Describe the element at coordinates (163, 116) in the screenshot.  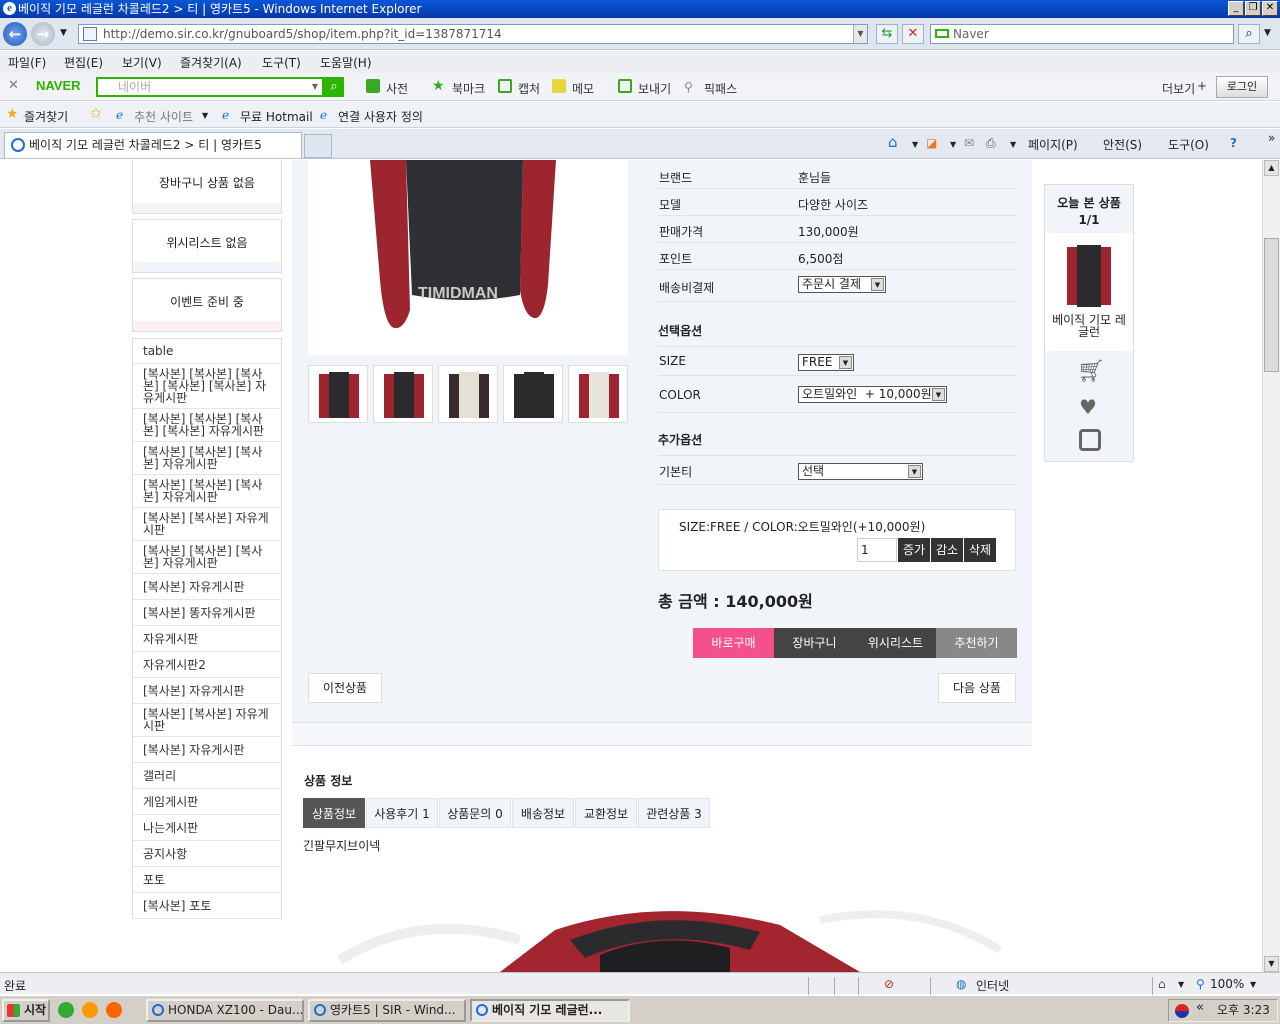
I see `fav-suggested-sites: 추천 사이트` at that location.